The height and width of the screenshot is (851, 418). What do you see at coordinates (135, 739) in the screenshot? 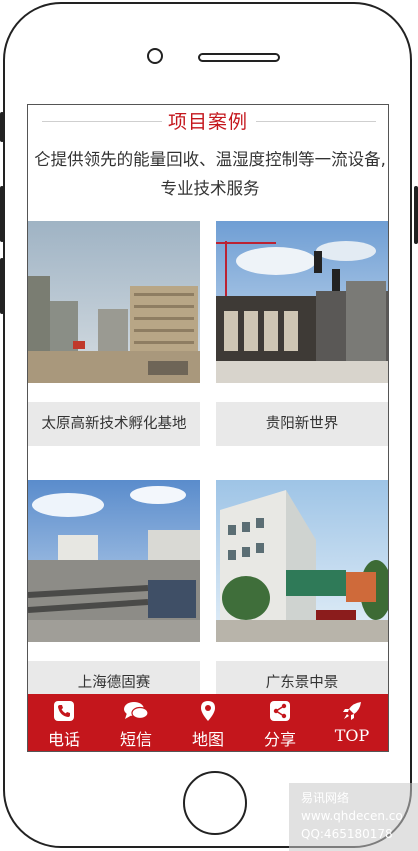
I see `nav-label: 短信` at bounding box center [135, 739].